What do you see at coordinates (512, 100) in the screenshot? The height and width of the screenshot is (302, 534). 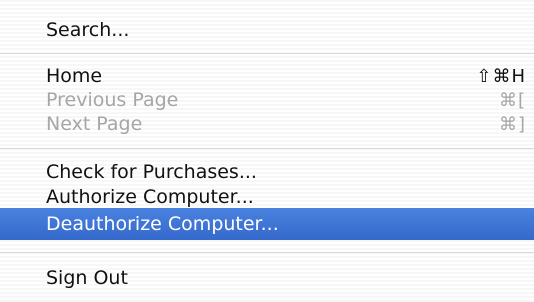 I see `menu-item-shortcut: ⌘[` at bounding box center [512, 100].